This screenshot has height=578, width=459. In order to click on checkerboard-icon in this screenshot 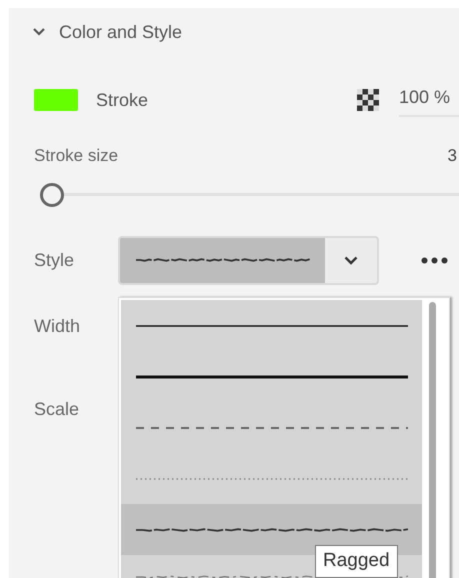, I will do `click(368, 100)`.